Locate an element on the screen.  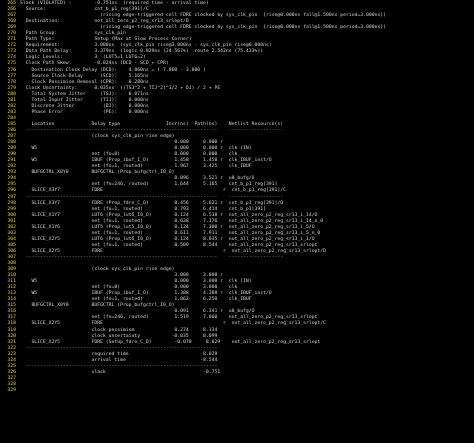
line-text: Phase Error (PE): 0.000ns is located at coordinates (84, 112).